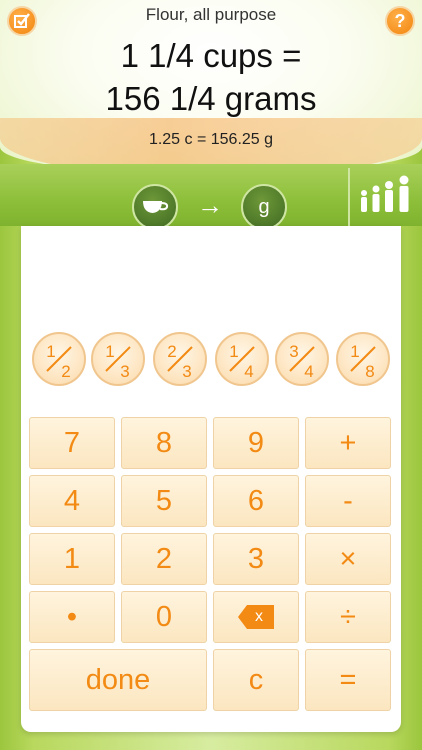 The image size is (422, 750). I want to click on backspace-icon: x, so click(256, 617).